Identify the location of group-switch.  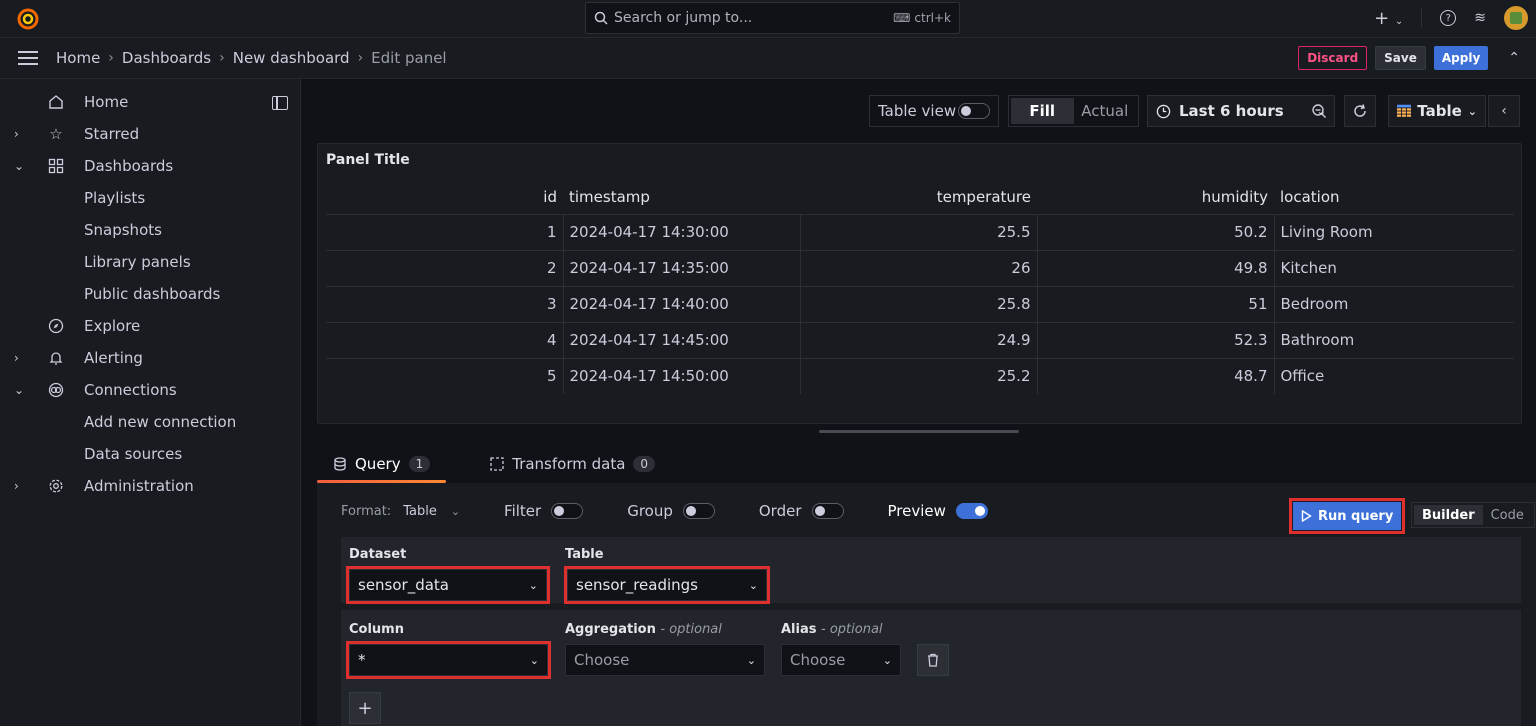
(698, 511).